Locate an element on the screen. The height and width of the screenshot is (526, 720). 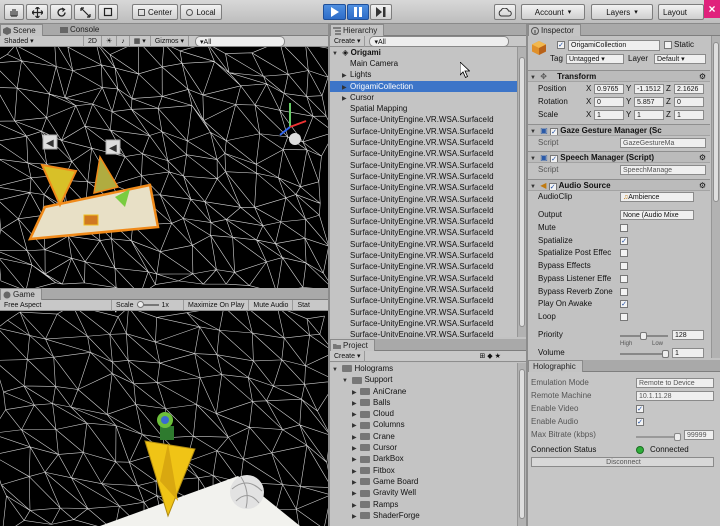
play-on-awake-checkbox: ✓ is located at coordinates (624, 304).